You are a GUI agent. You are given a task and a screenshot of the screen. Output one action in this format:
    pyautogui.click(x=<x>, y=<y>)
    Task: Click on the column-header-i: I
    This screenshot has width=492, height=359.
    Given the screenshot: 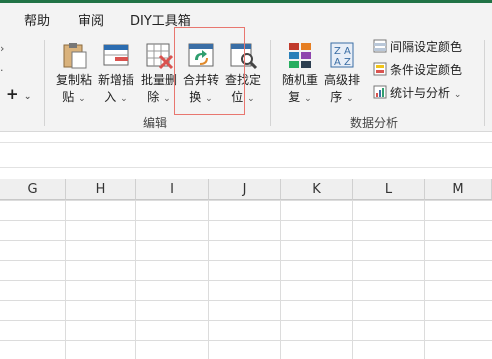 What is the action you would take?
    pyautogui.click(x=172, y=189)
    